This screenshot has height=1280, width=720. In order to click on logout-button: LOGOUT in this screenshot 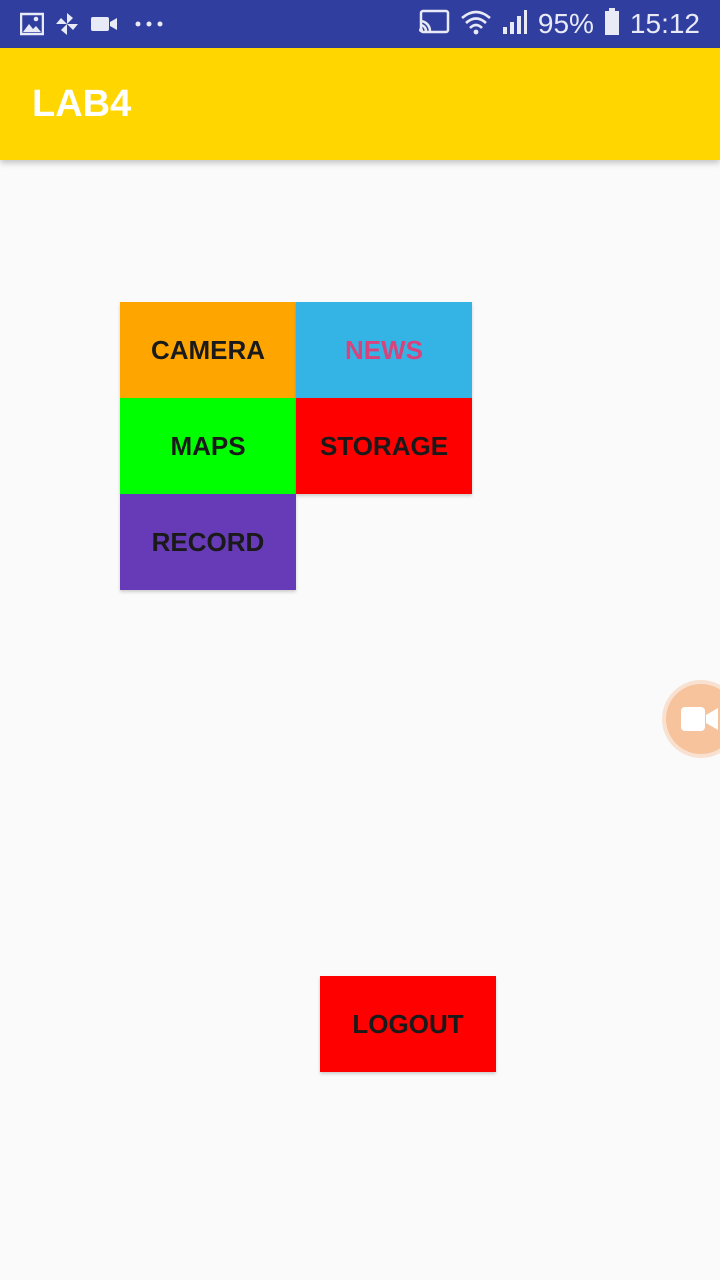, I will do `click(408, 1024)`.